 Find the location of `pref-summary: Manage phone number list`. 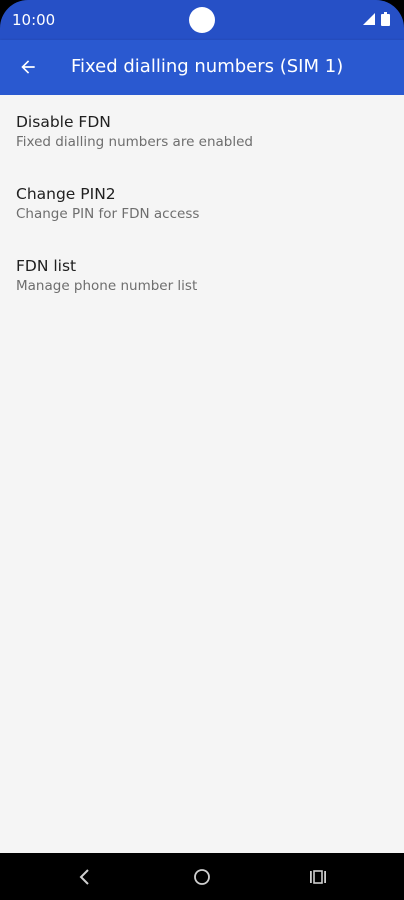

pref-summary: Manage phone number list is located at coordinates (107, 286).